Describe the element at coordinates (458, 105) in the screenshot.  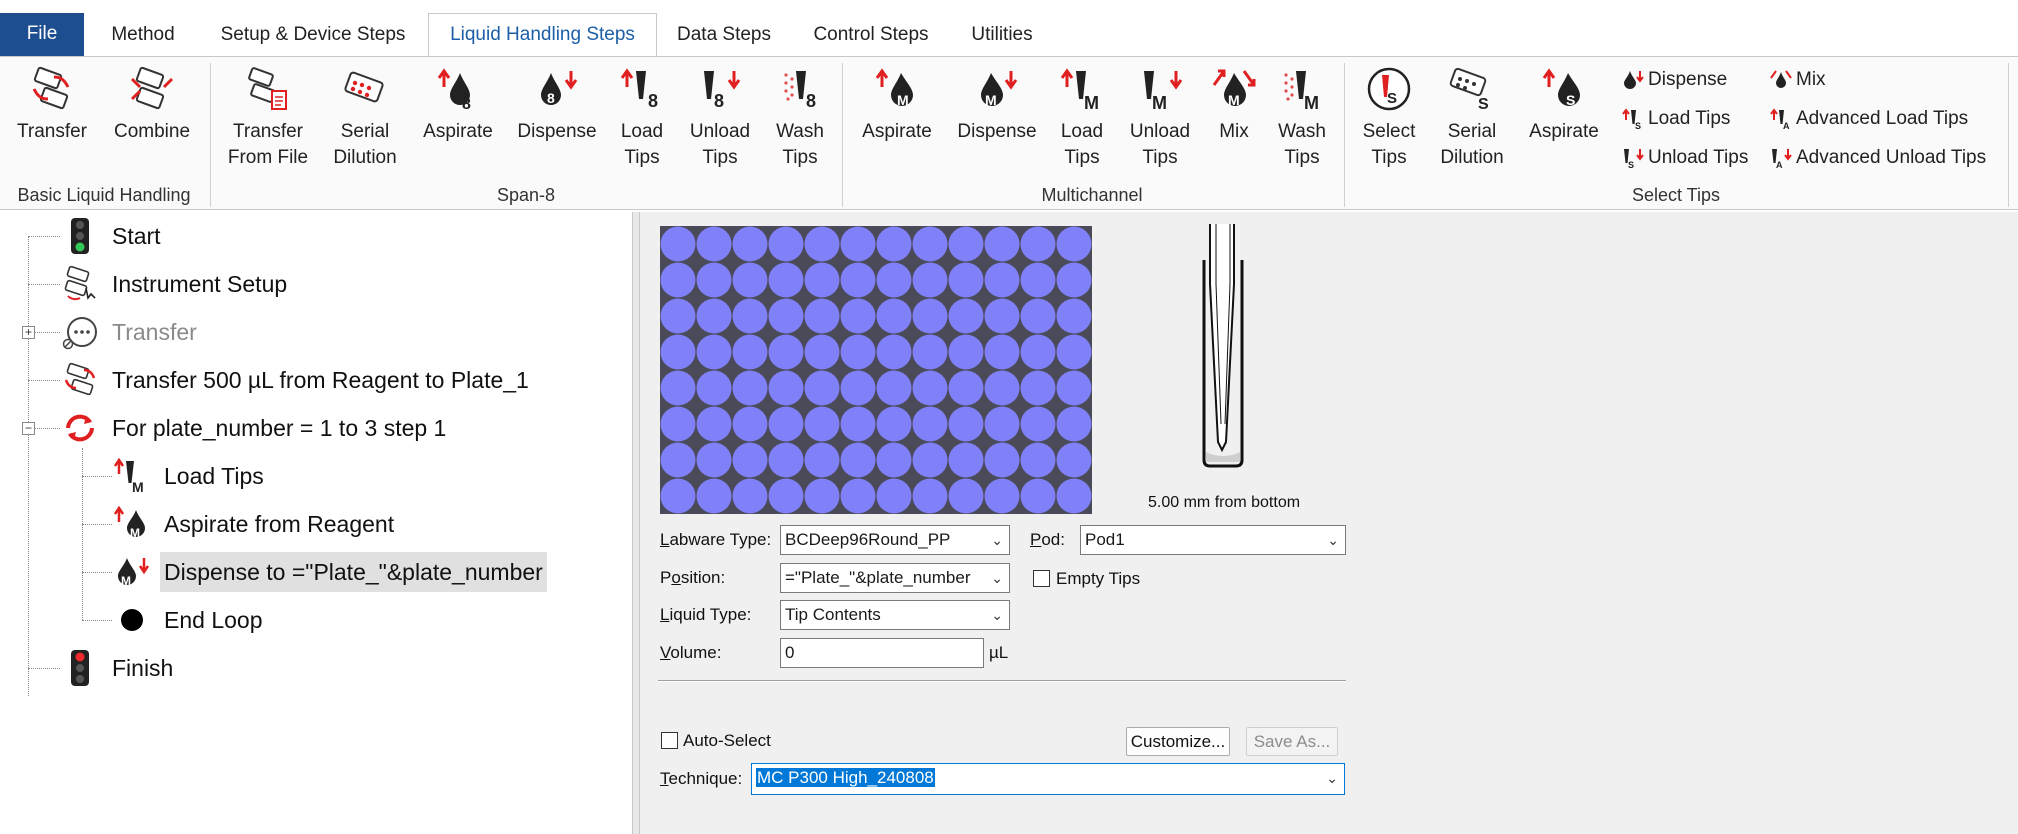
I see `span8-aspirate-button: 8 Aspirate` at that location.